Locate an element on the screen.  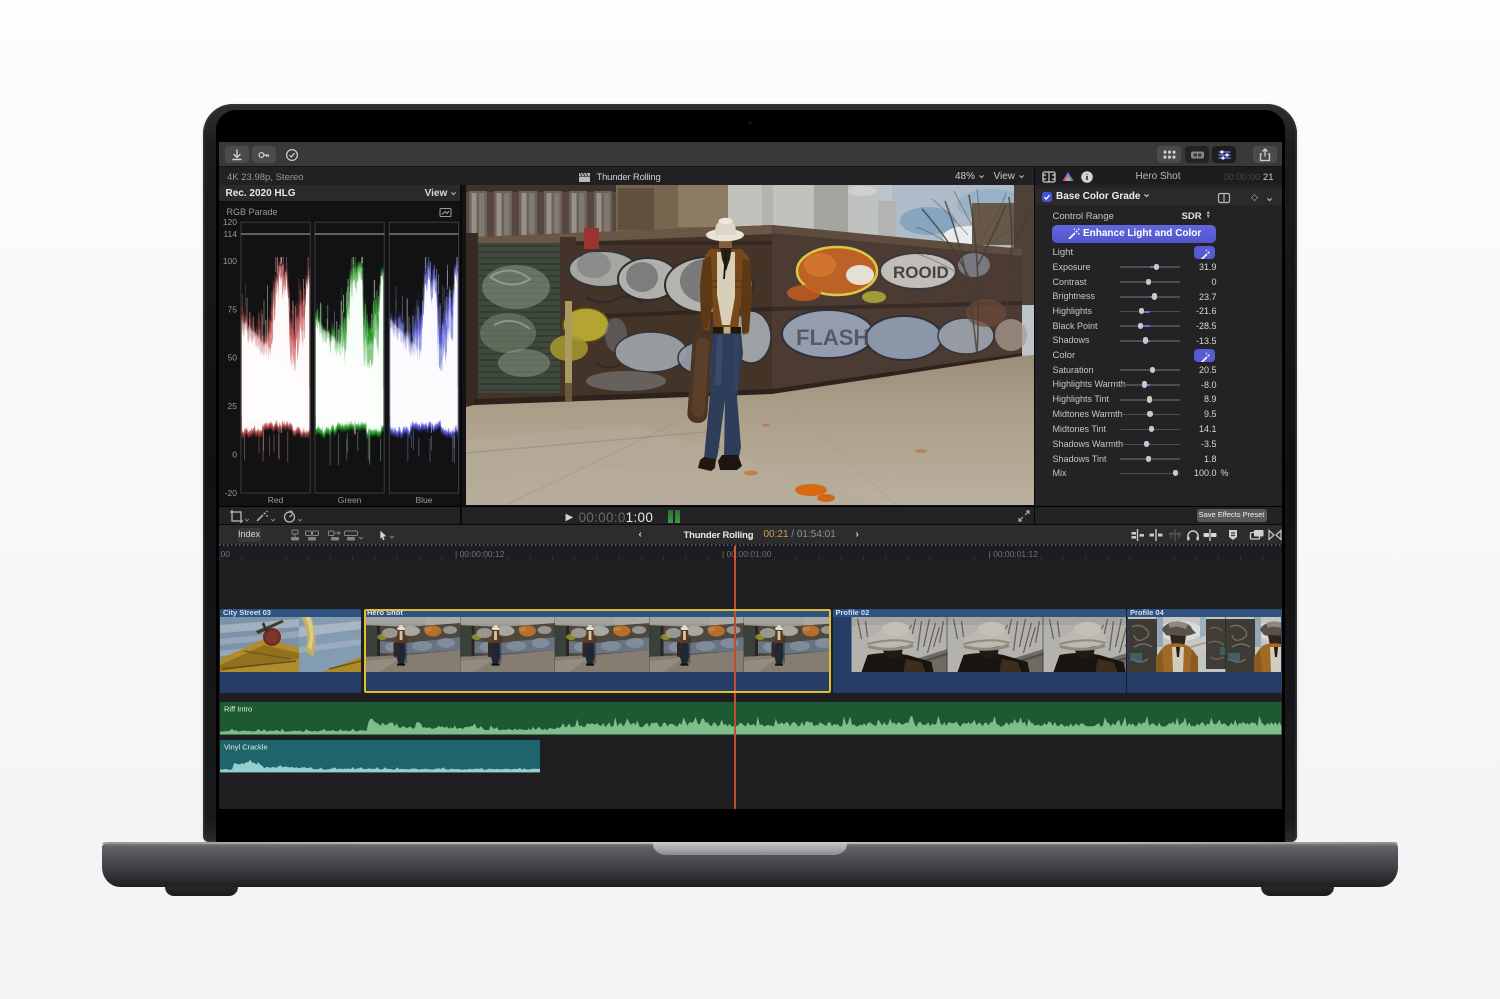
svg-text: Vinyl Crackle is located at coordinates (246, 746).